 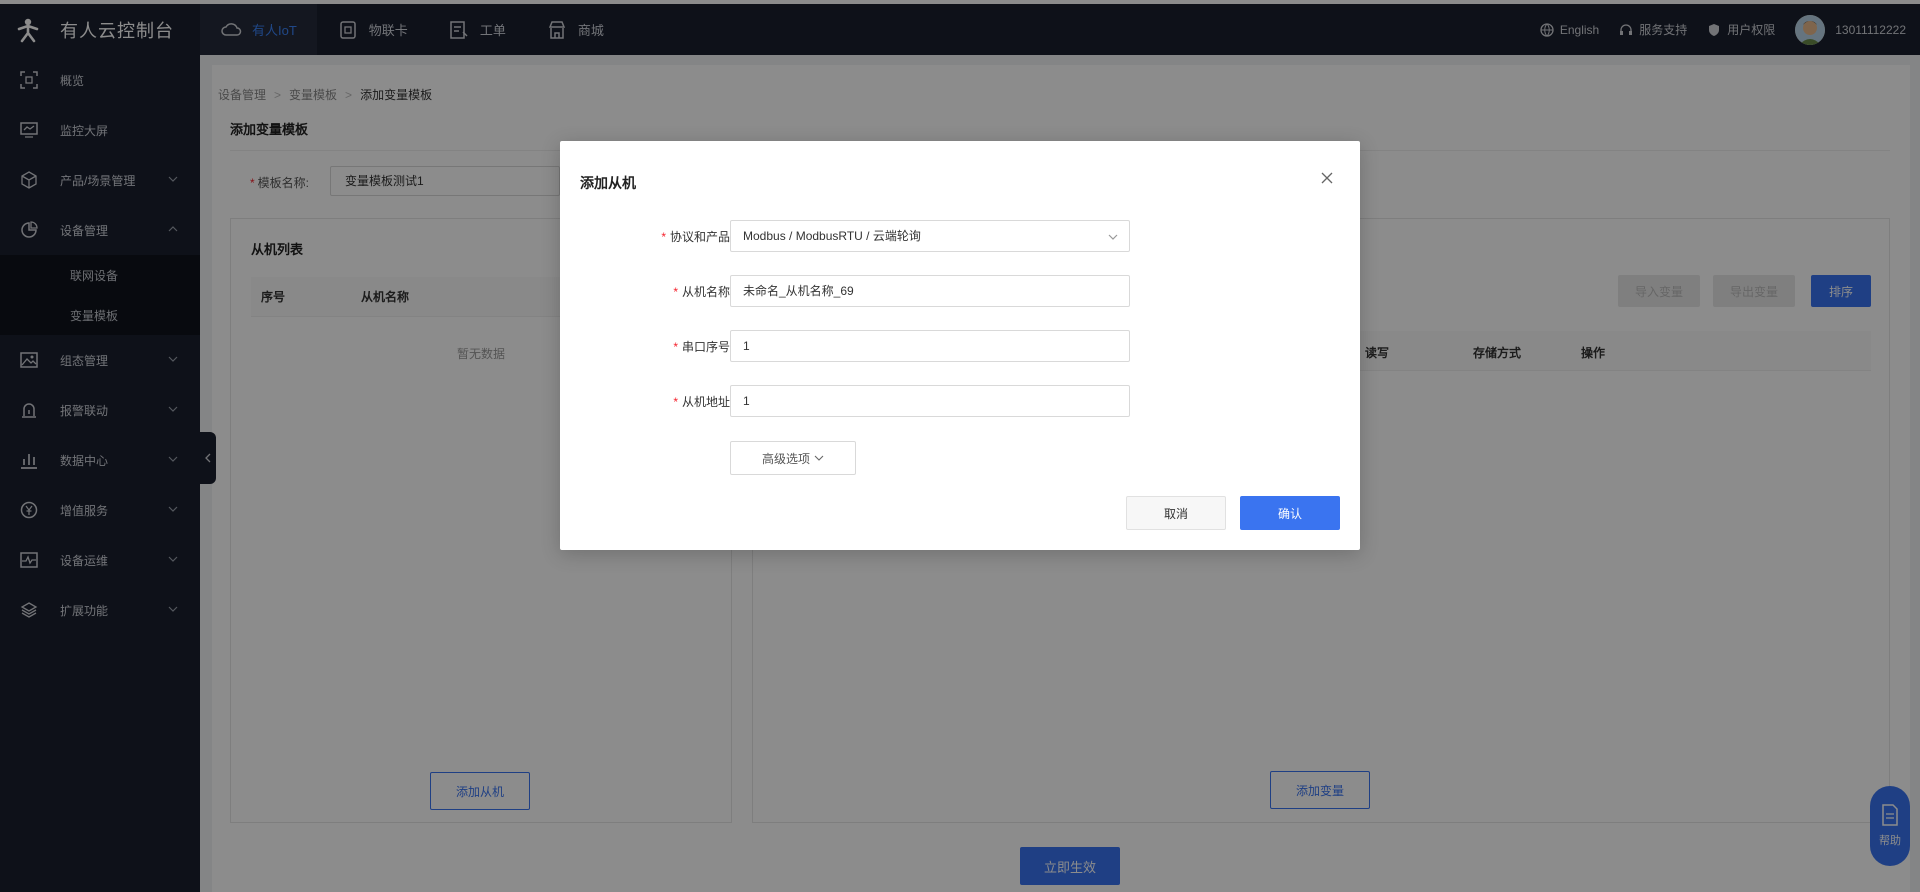 What do you see at coordinates (930, 346) in the screenshot?
I see `serial-port-input: 1` at bounding box center [930, 346].